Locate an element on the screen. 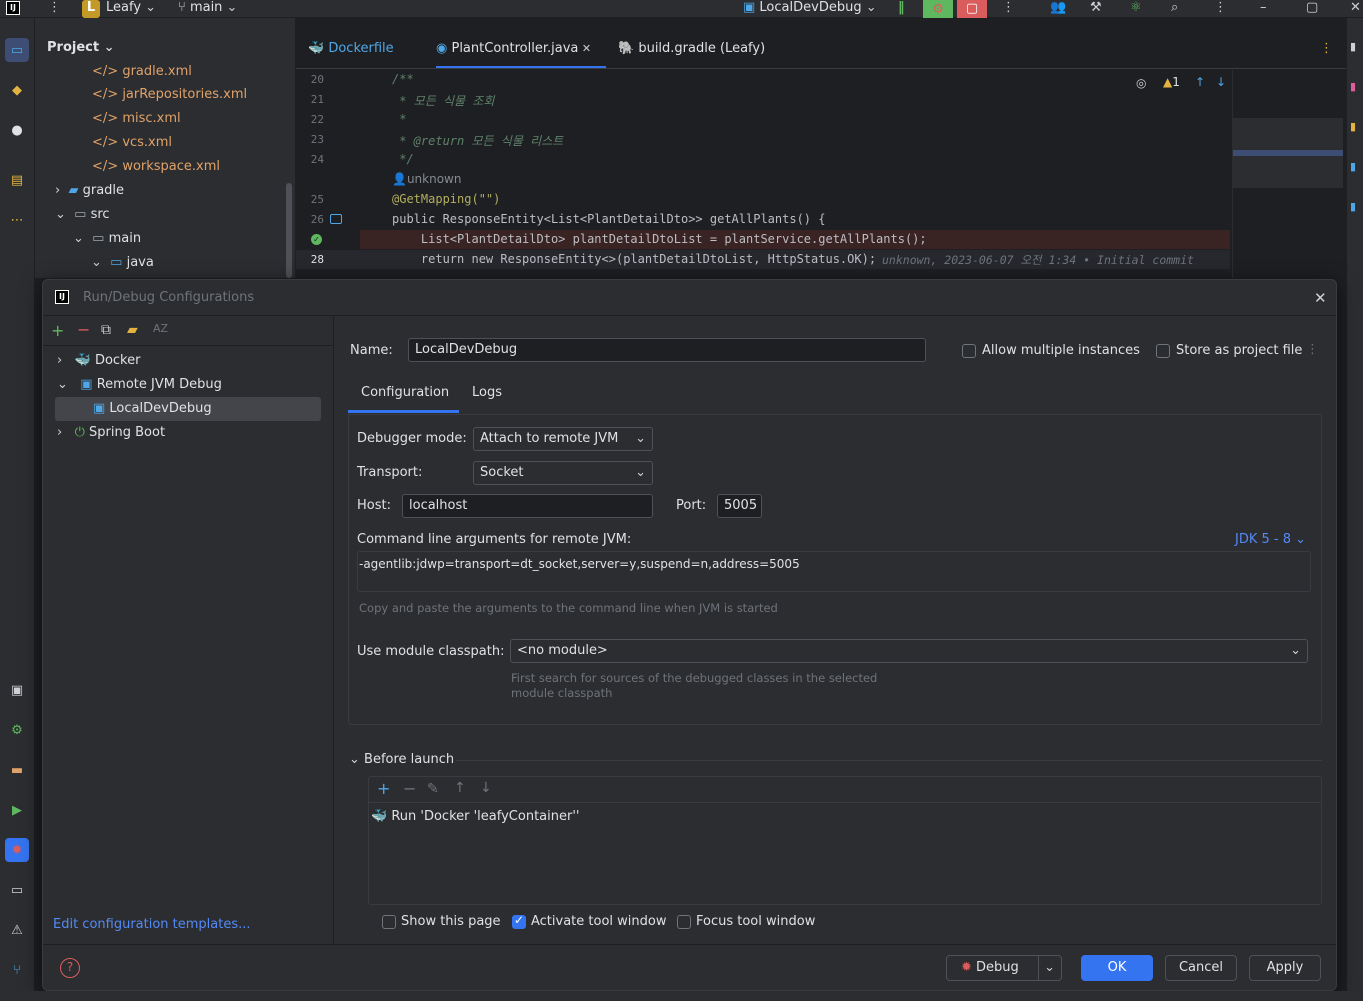 This screenshot has width=1363, height=1001. youtrack-icon: ▣ is located at coordinates (17, 690).